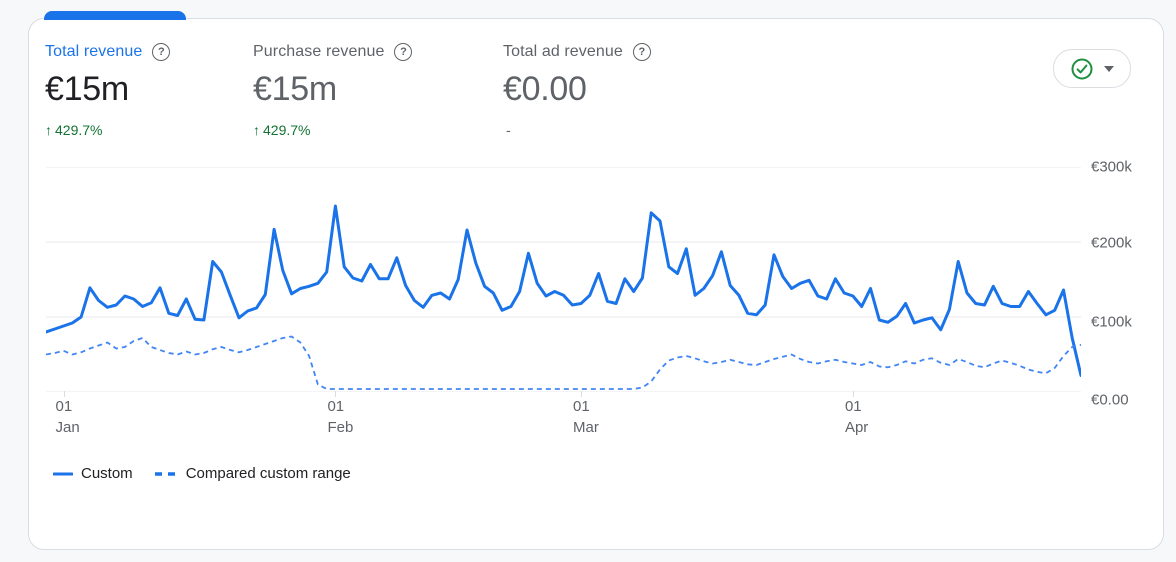  I want to click on y-axis-label: €0.00, so click(1110, 400).